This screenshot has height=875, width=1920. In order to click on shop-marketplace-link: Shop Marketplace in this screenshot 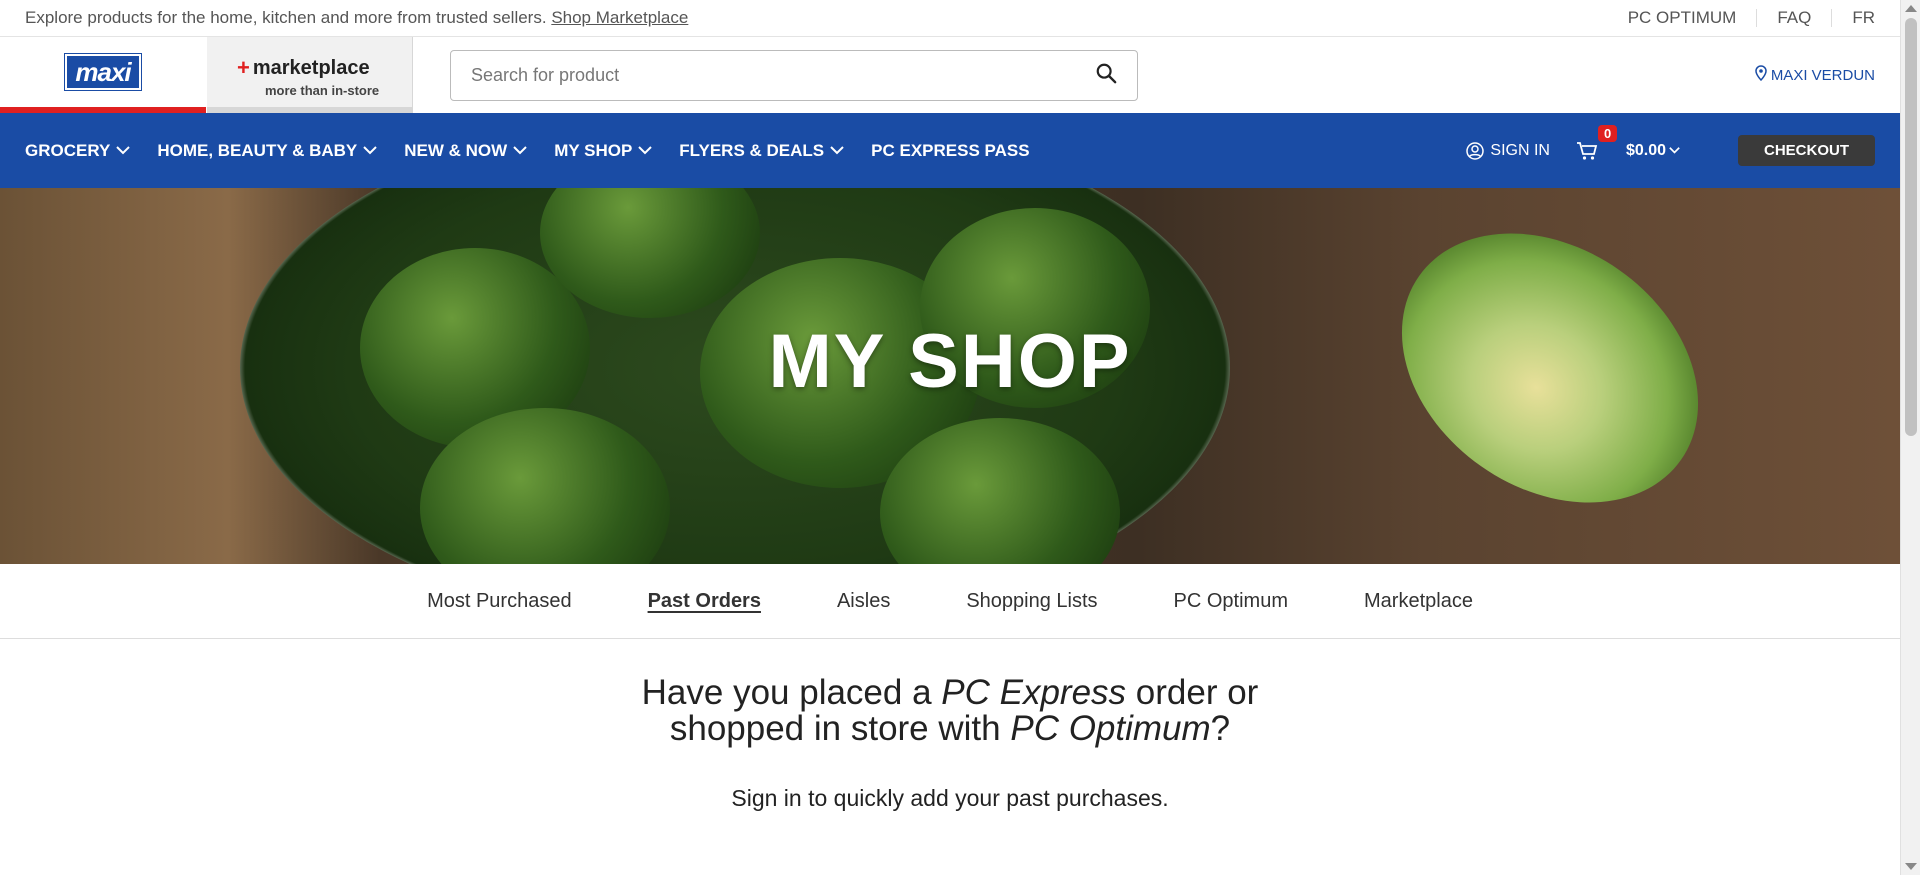, I will do `click(619, 17)`.